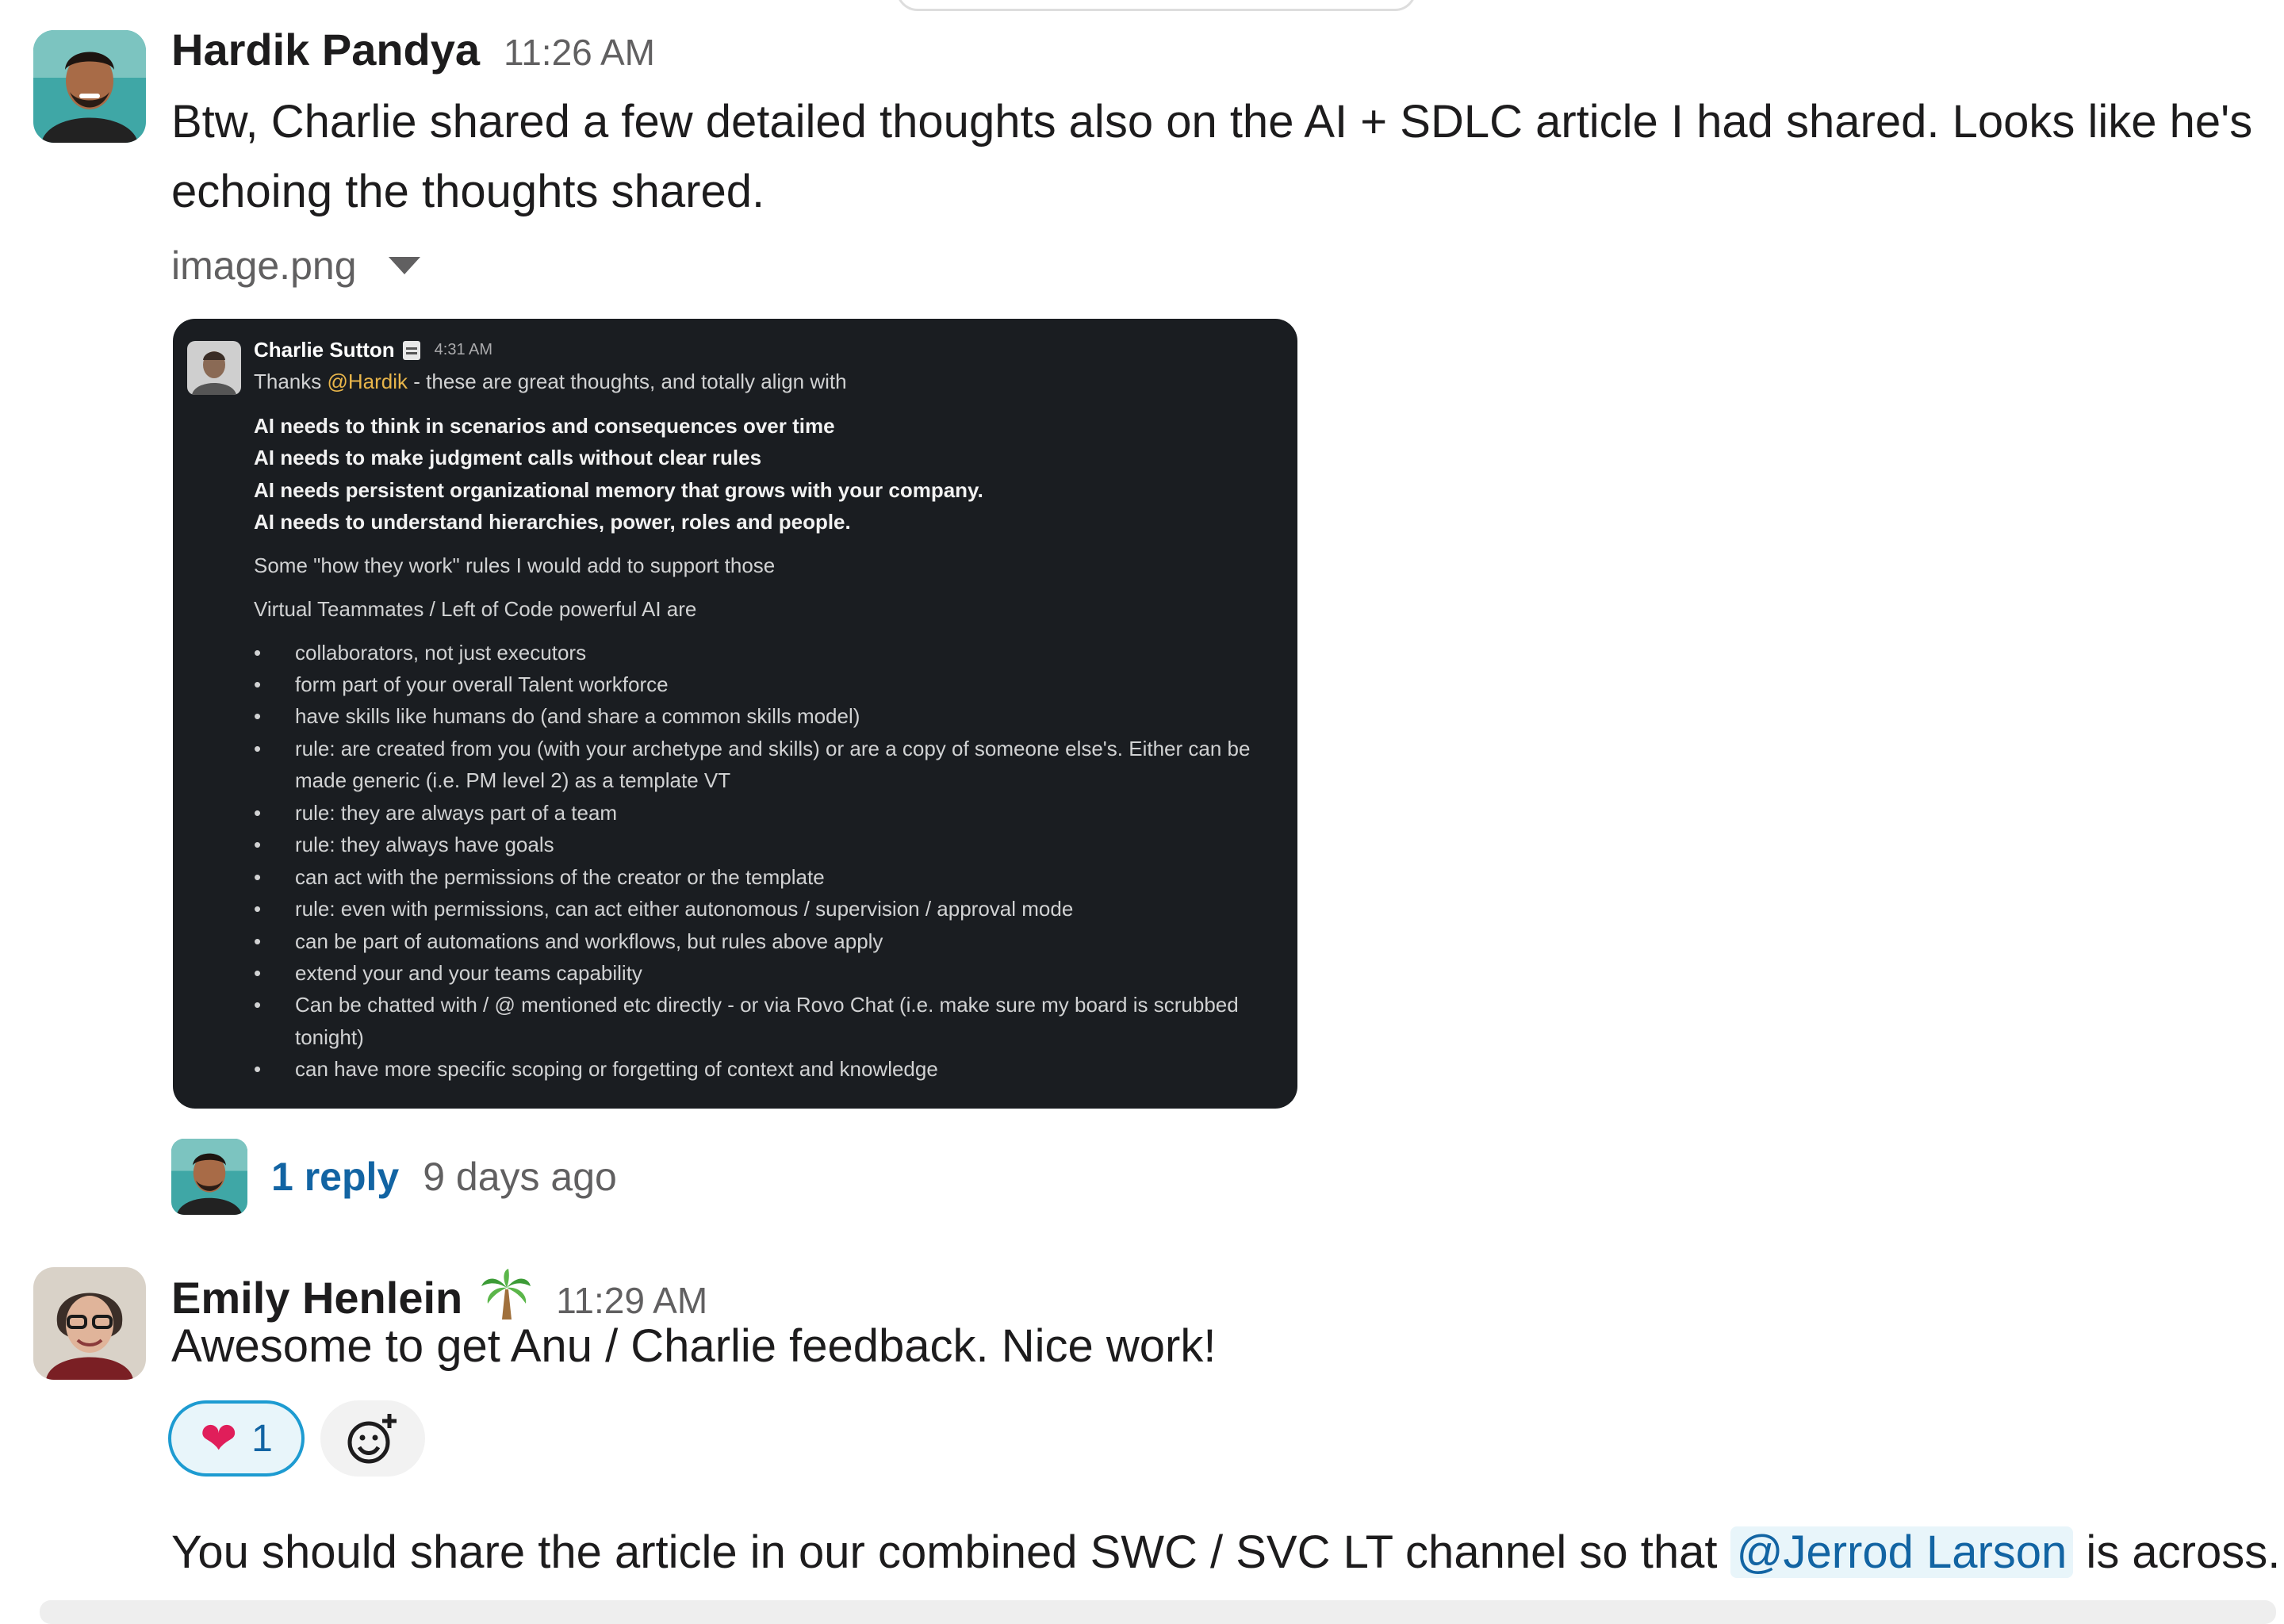  Describe the element at coordinates (404, 265) in the screenshot. I see `caret-down-icon` at that location.